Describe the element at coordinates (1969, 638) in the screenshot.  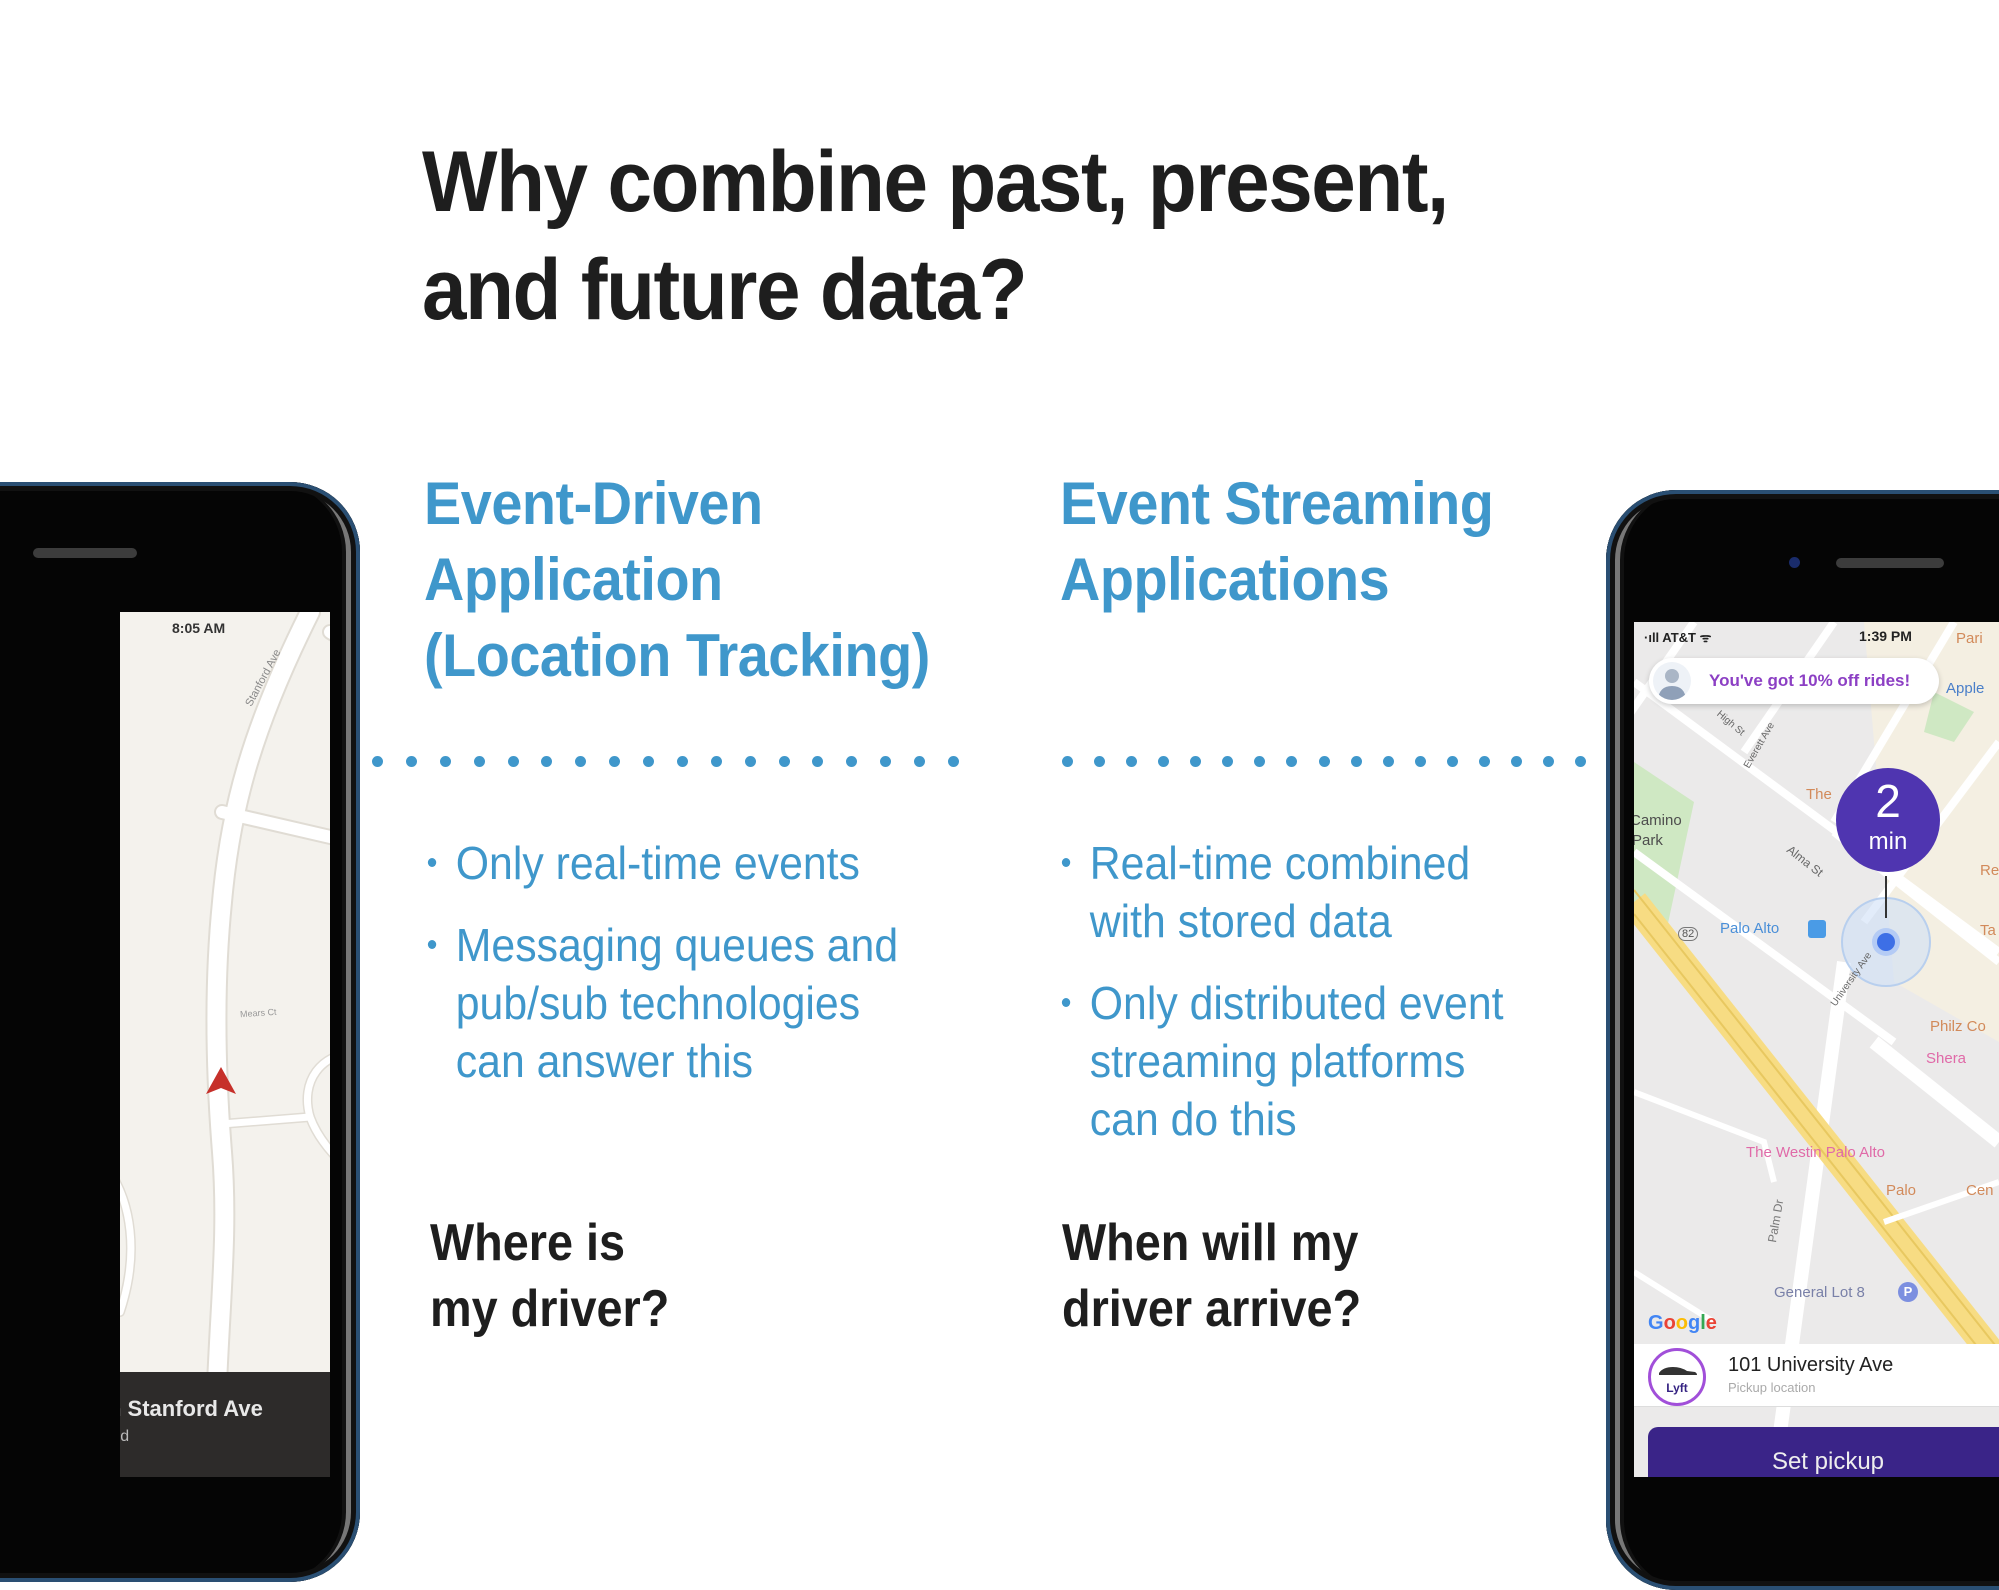
I see `map-label: Pari` at that location.